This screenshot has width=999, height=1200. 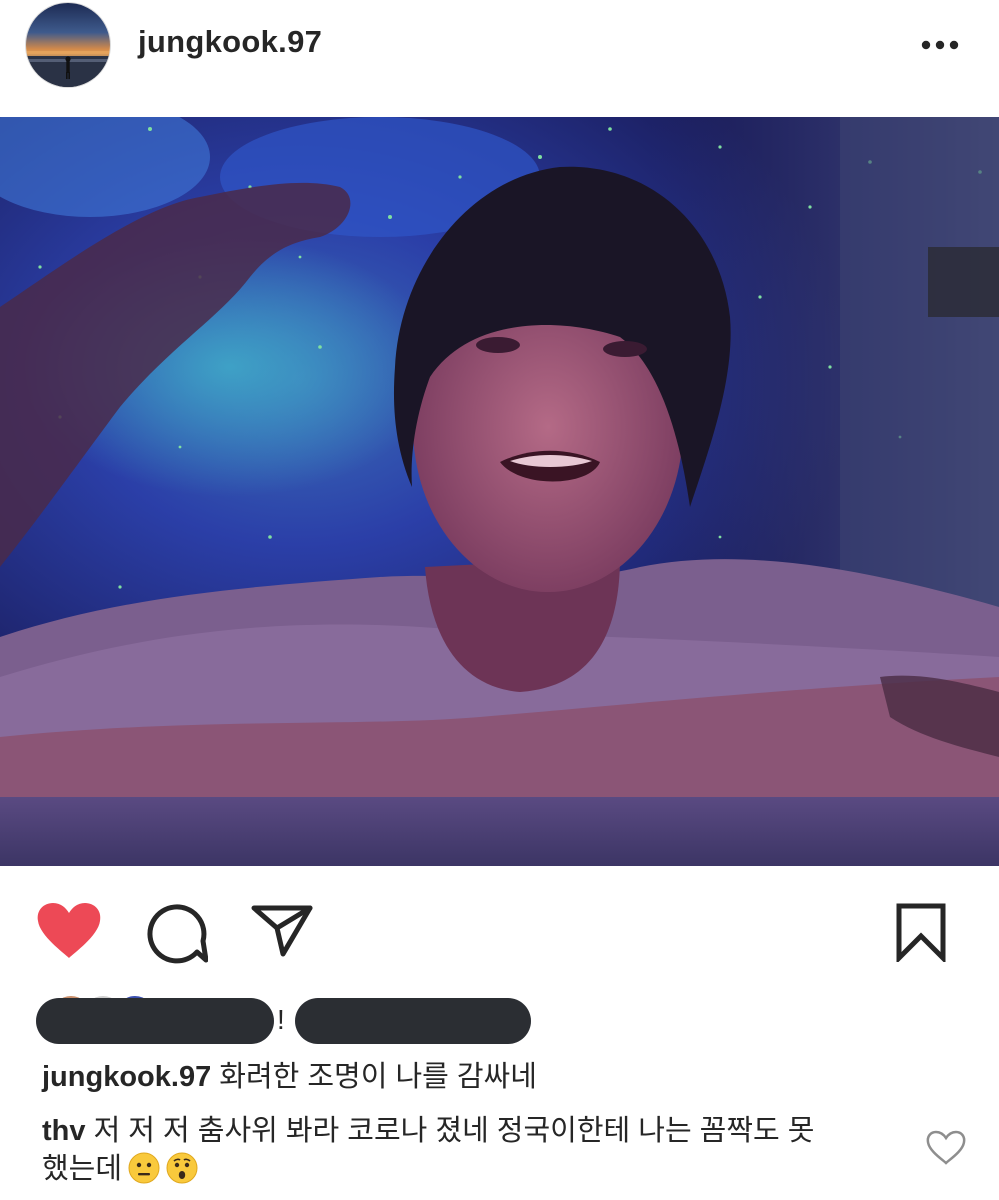 What do you see at coordinates (68, 45) in the screenshot?
I see `avatar` at bounding box center [68, 45].